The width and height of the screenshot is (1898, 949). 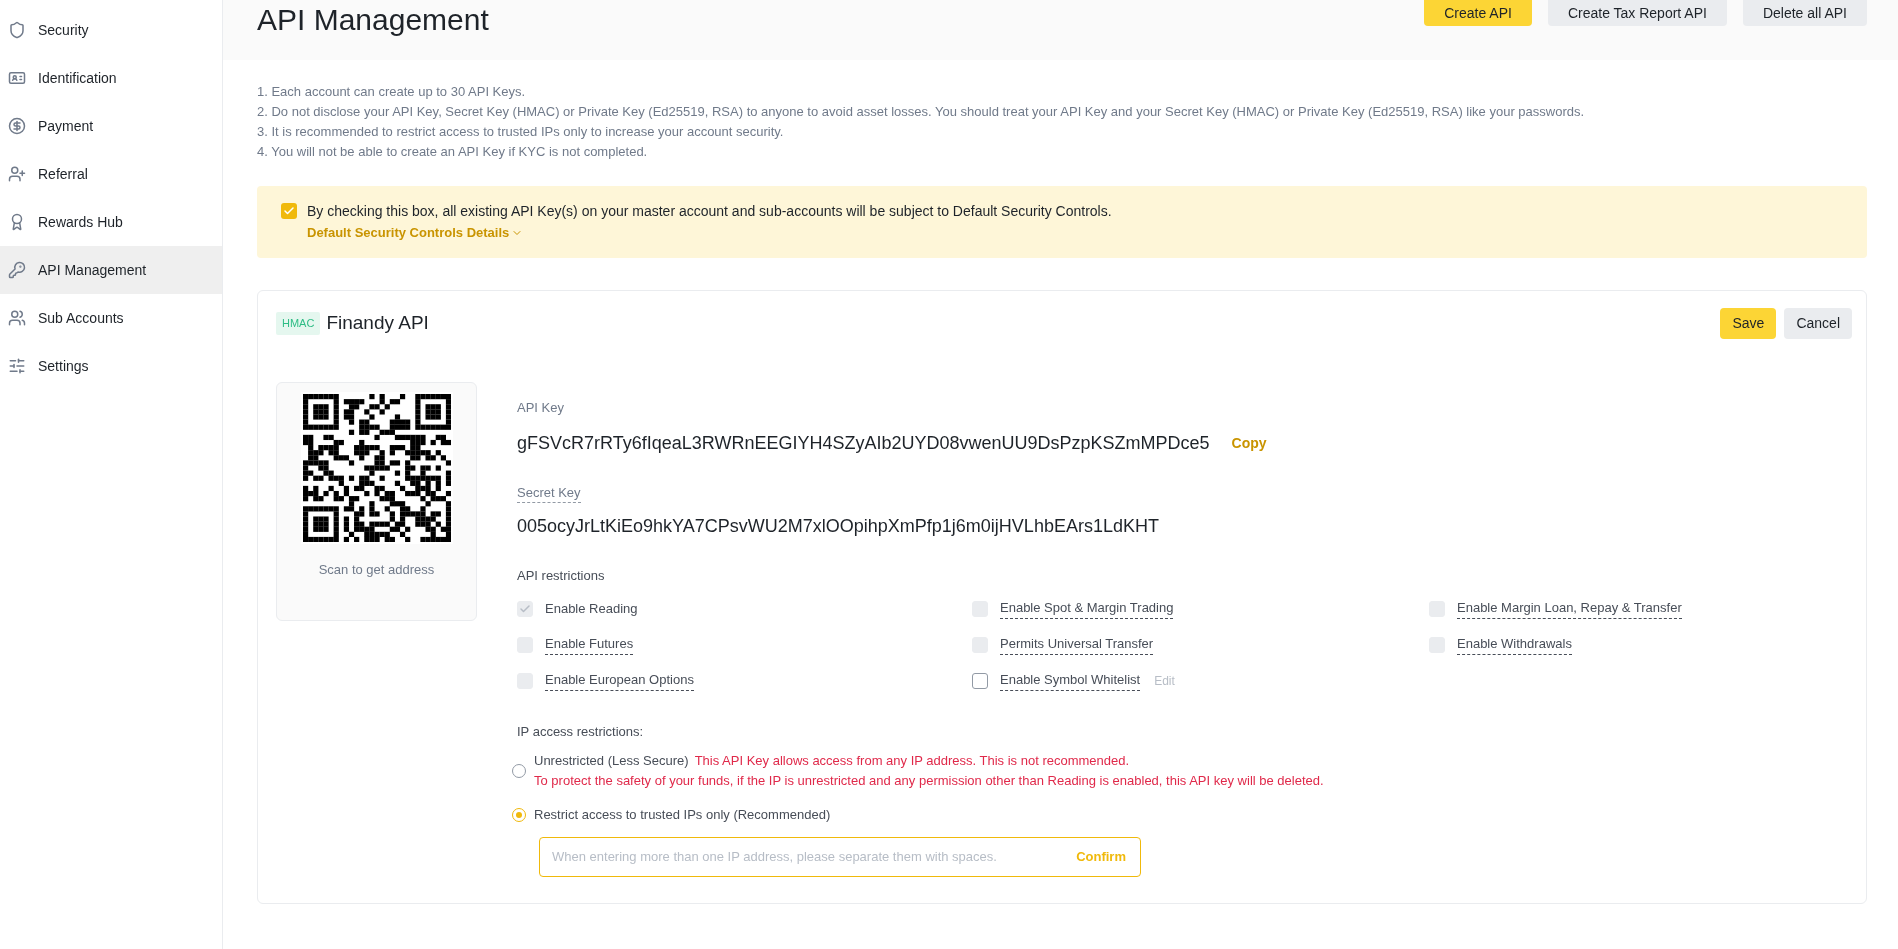 I want to click on section-label: API restrictions, so click(x=561, y=576).